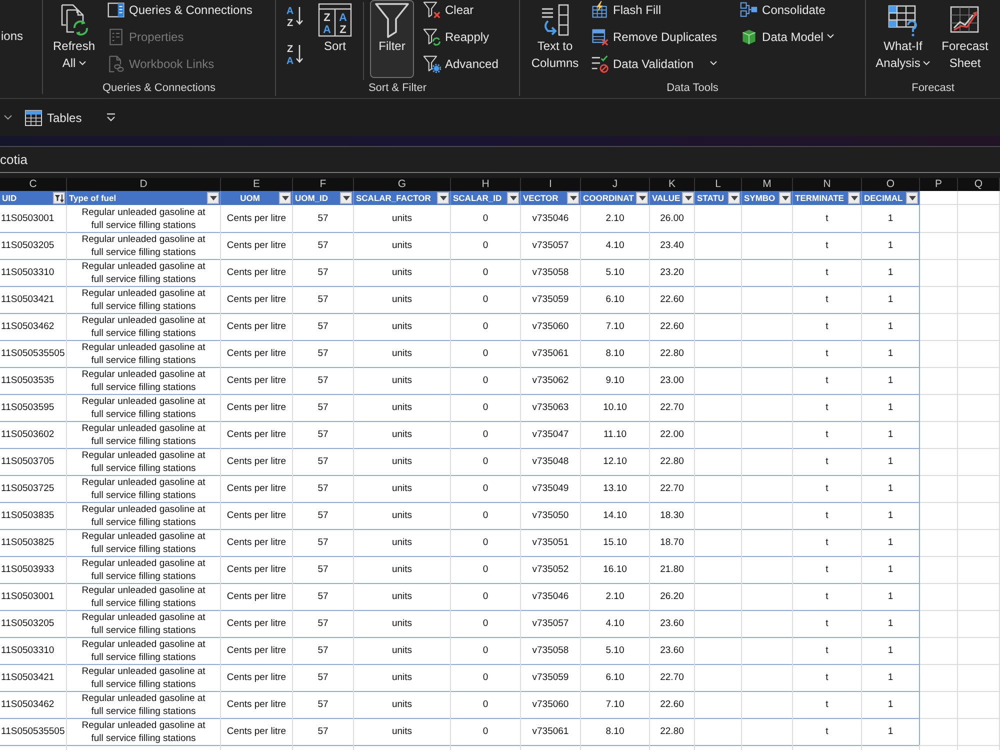  Describe the element at coordinates (448, 11) in the screenshot. I see `ribbon-button: Clear` at that location.